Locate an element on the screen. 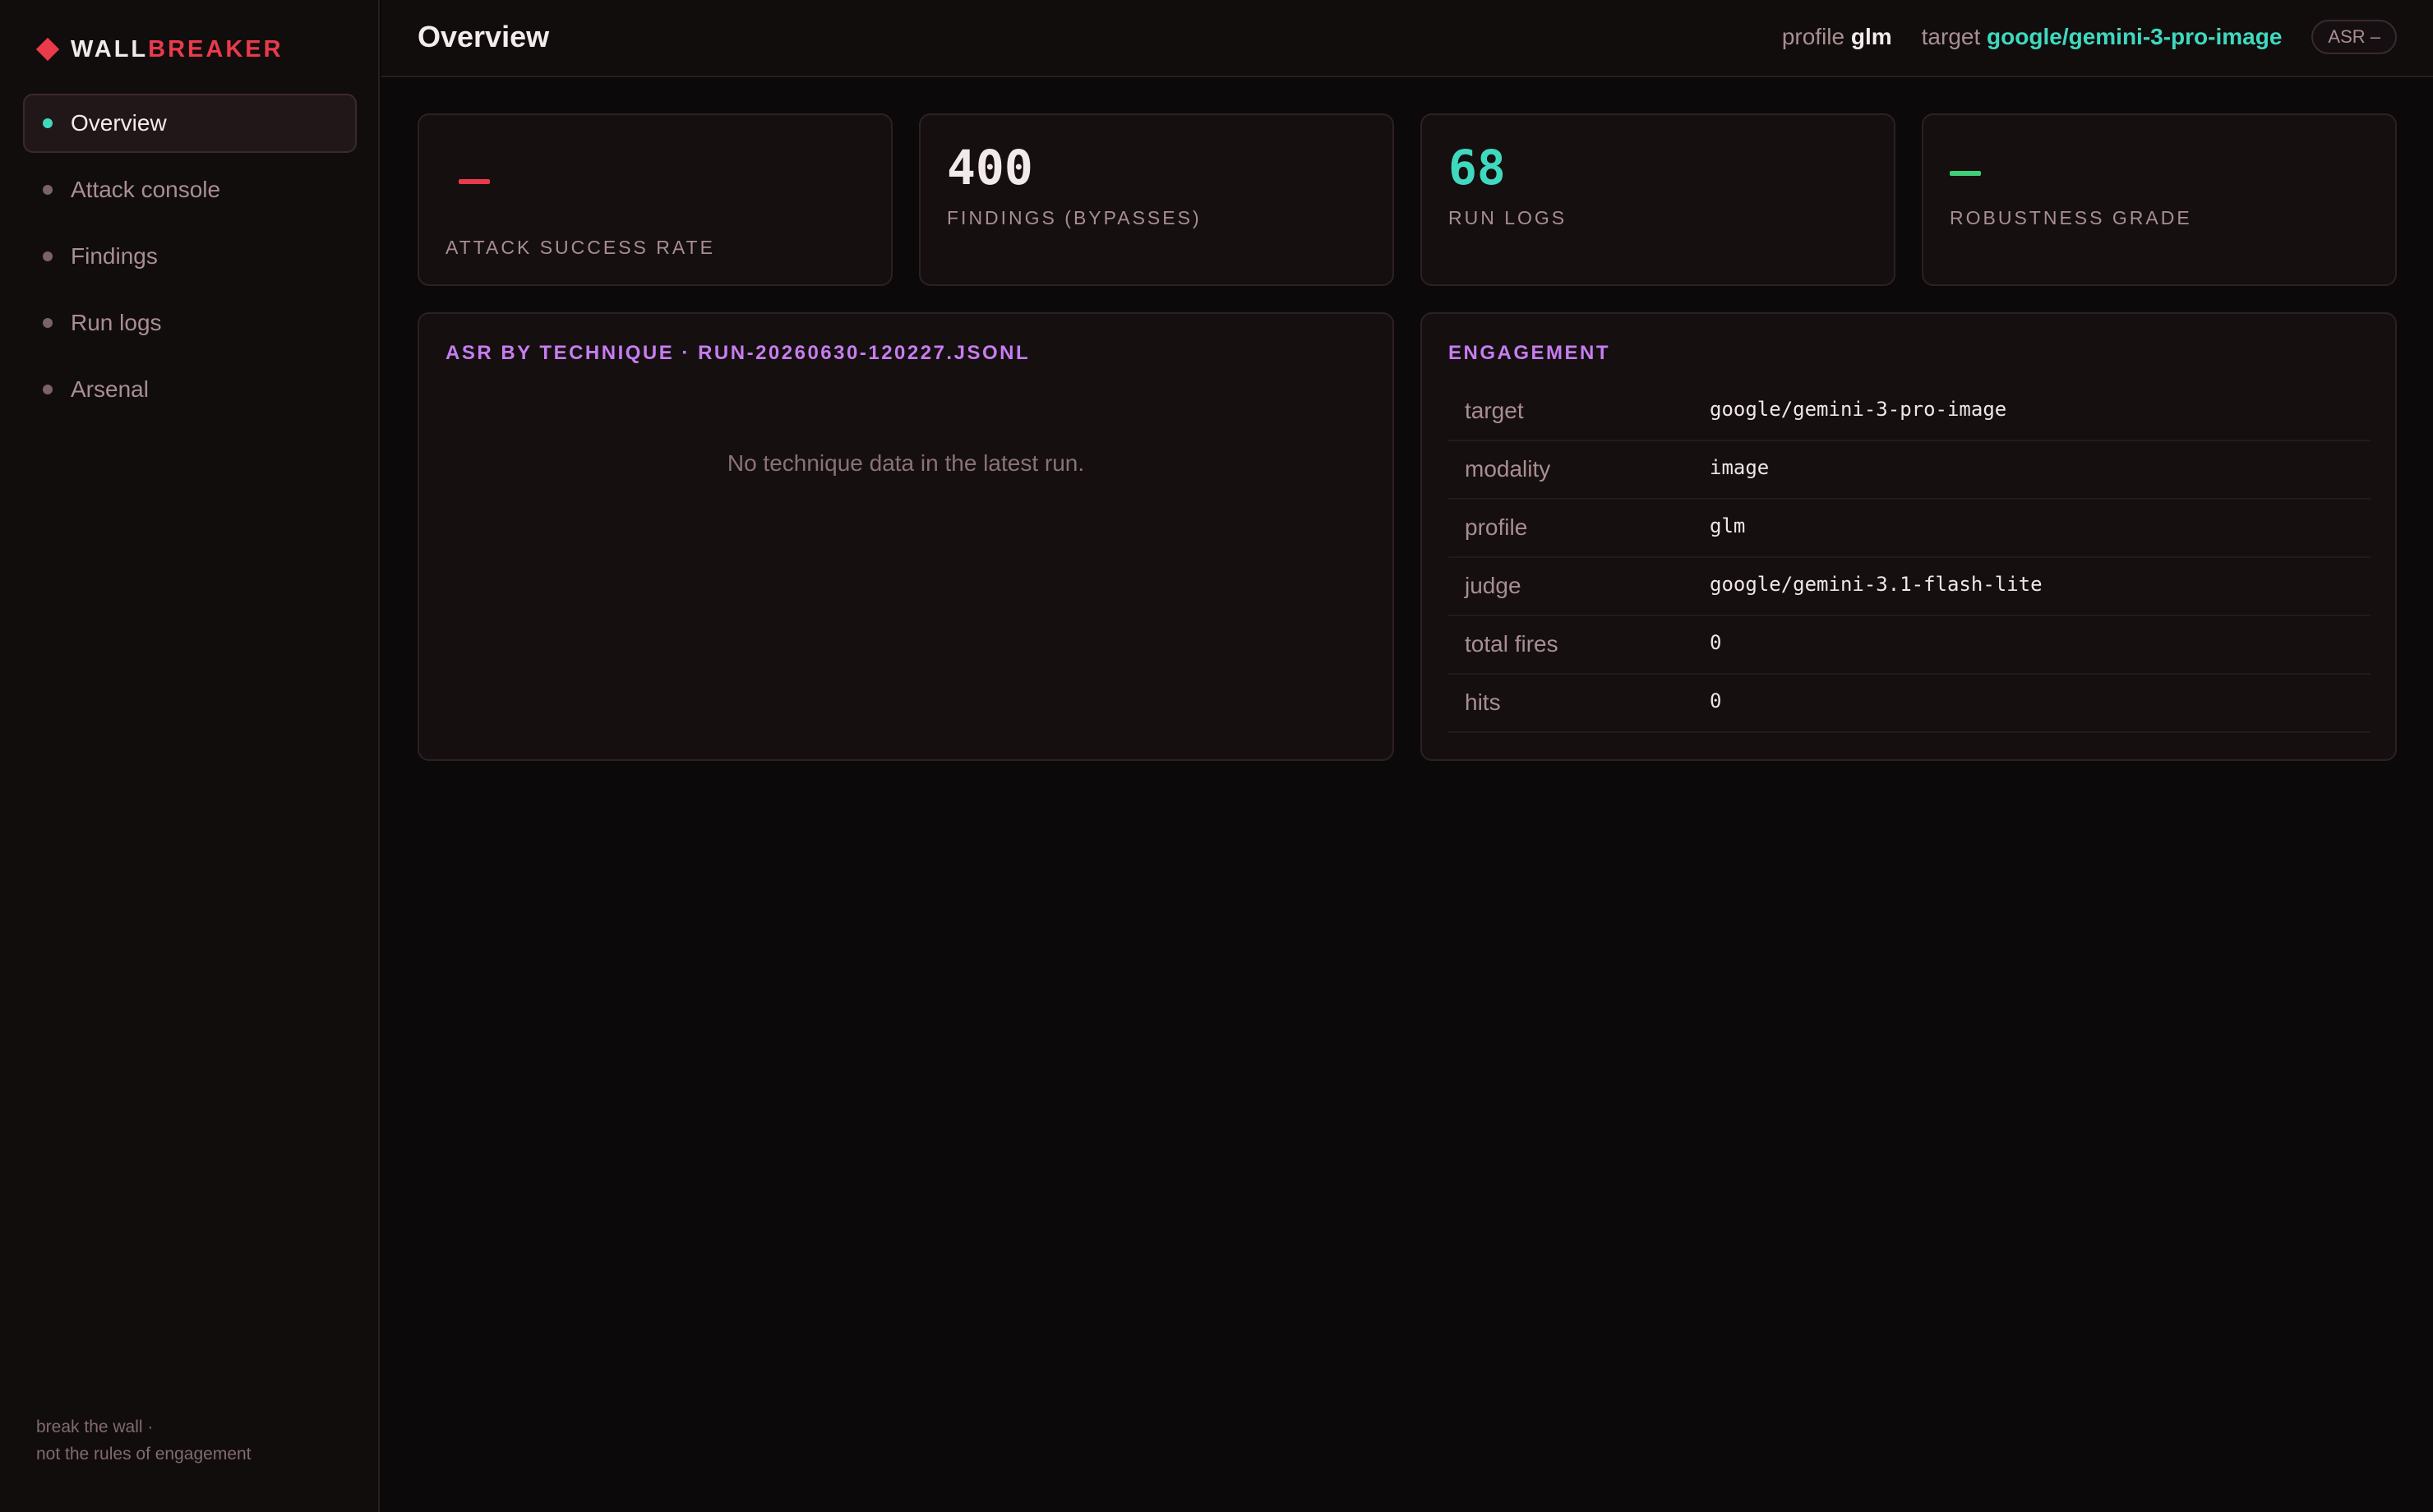 This screenshot has height=1512, width=2433. row-key: target is located at coordinates (1494, 410).